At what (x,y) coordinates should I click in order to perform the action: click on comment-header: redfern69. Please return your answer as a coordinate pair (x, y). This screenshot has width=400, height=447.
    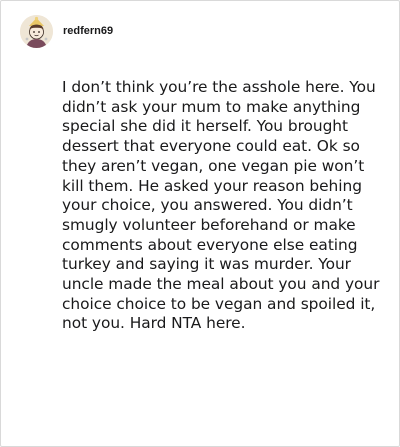
    Looking at the image, I should click on (66, 31).